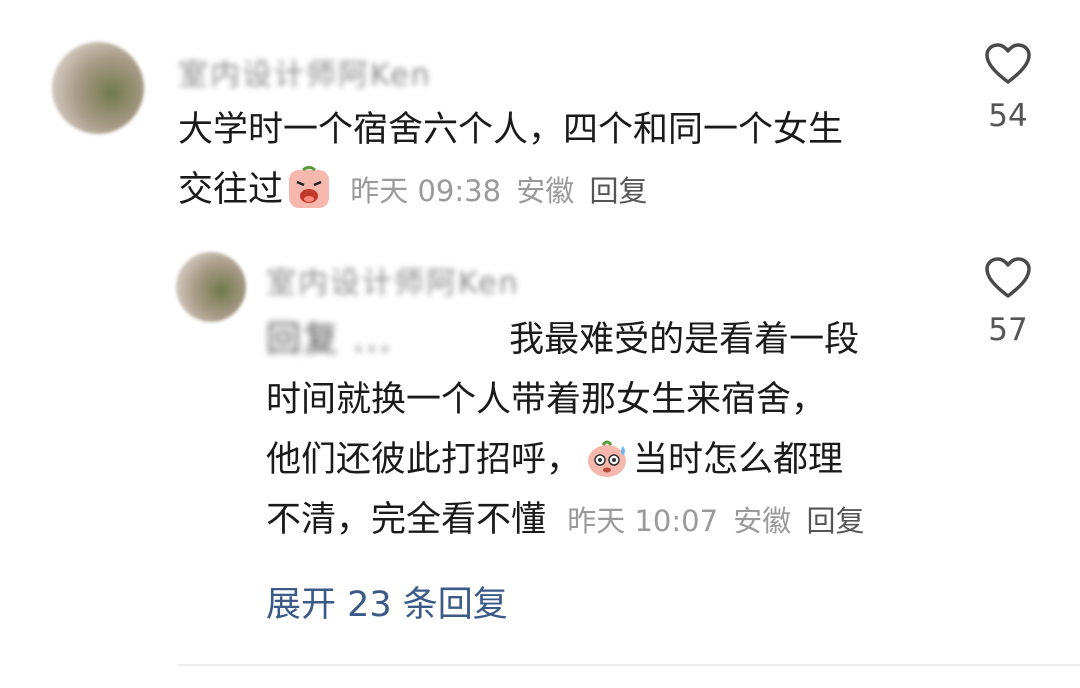 The width and height of the screenshot is (1080, 688). What do you see at coordinates (629, 665) in the screenshot?
I see `divider` at bounding box center [629, 665].